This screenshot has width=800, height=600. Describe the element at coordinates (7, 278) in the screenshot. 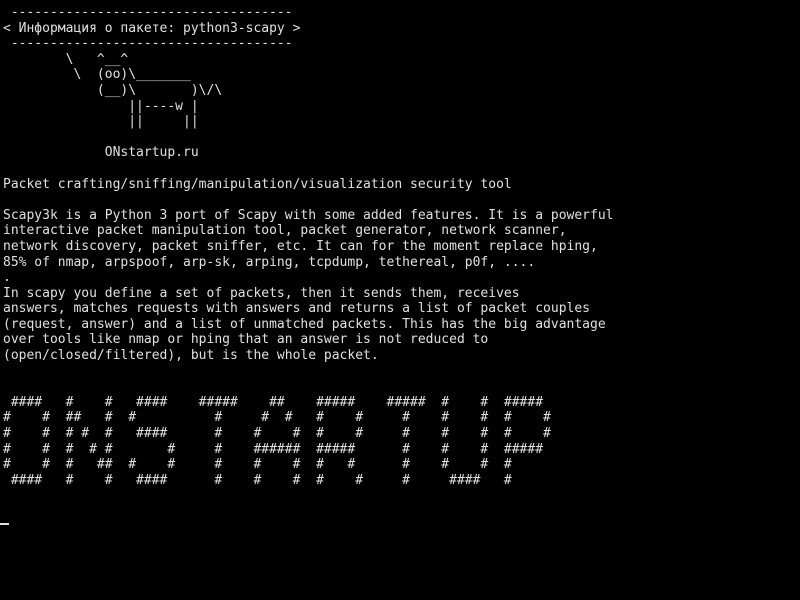

I see `description-line: .` at that location.